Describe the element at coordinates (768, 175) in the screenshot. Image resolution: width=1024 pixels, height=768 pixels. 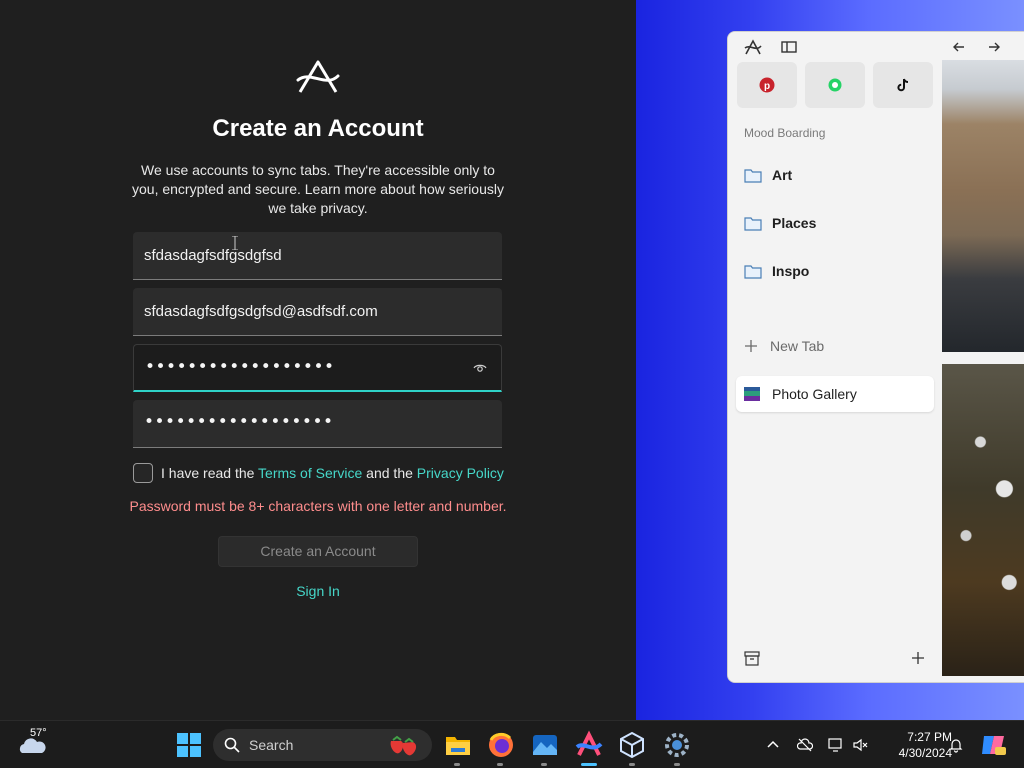
I see `folder-art: Art` at that location.